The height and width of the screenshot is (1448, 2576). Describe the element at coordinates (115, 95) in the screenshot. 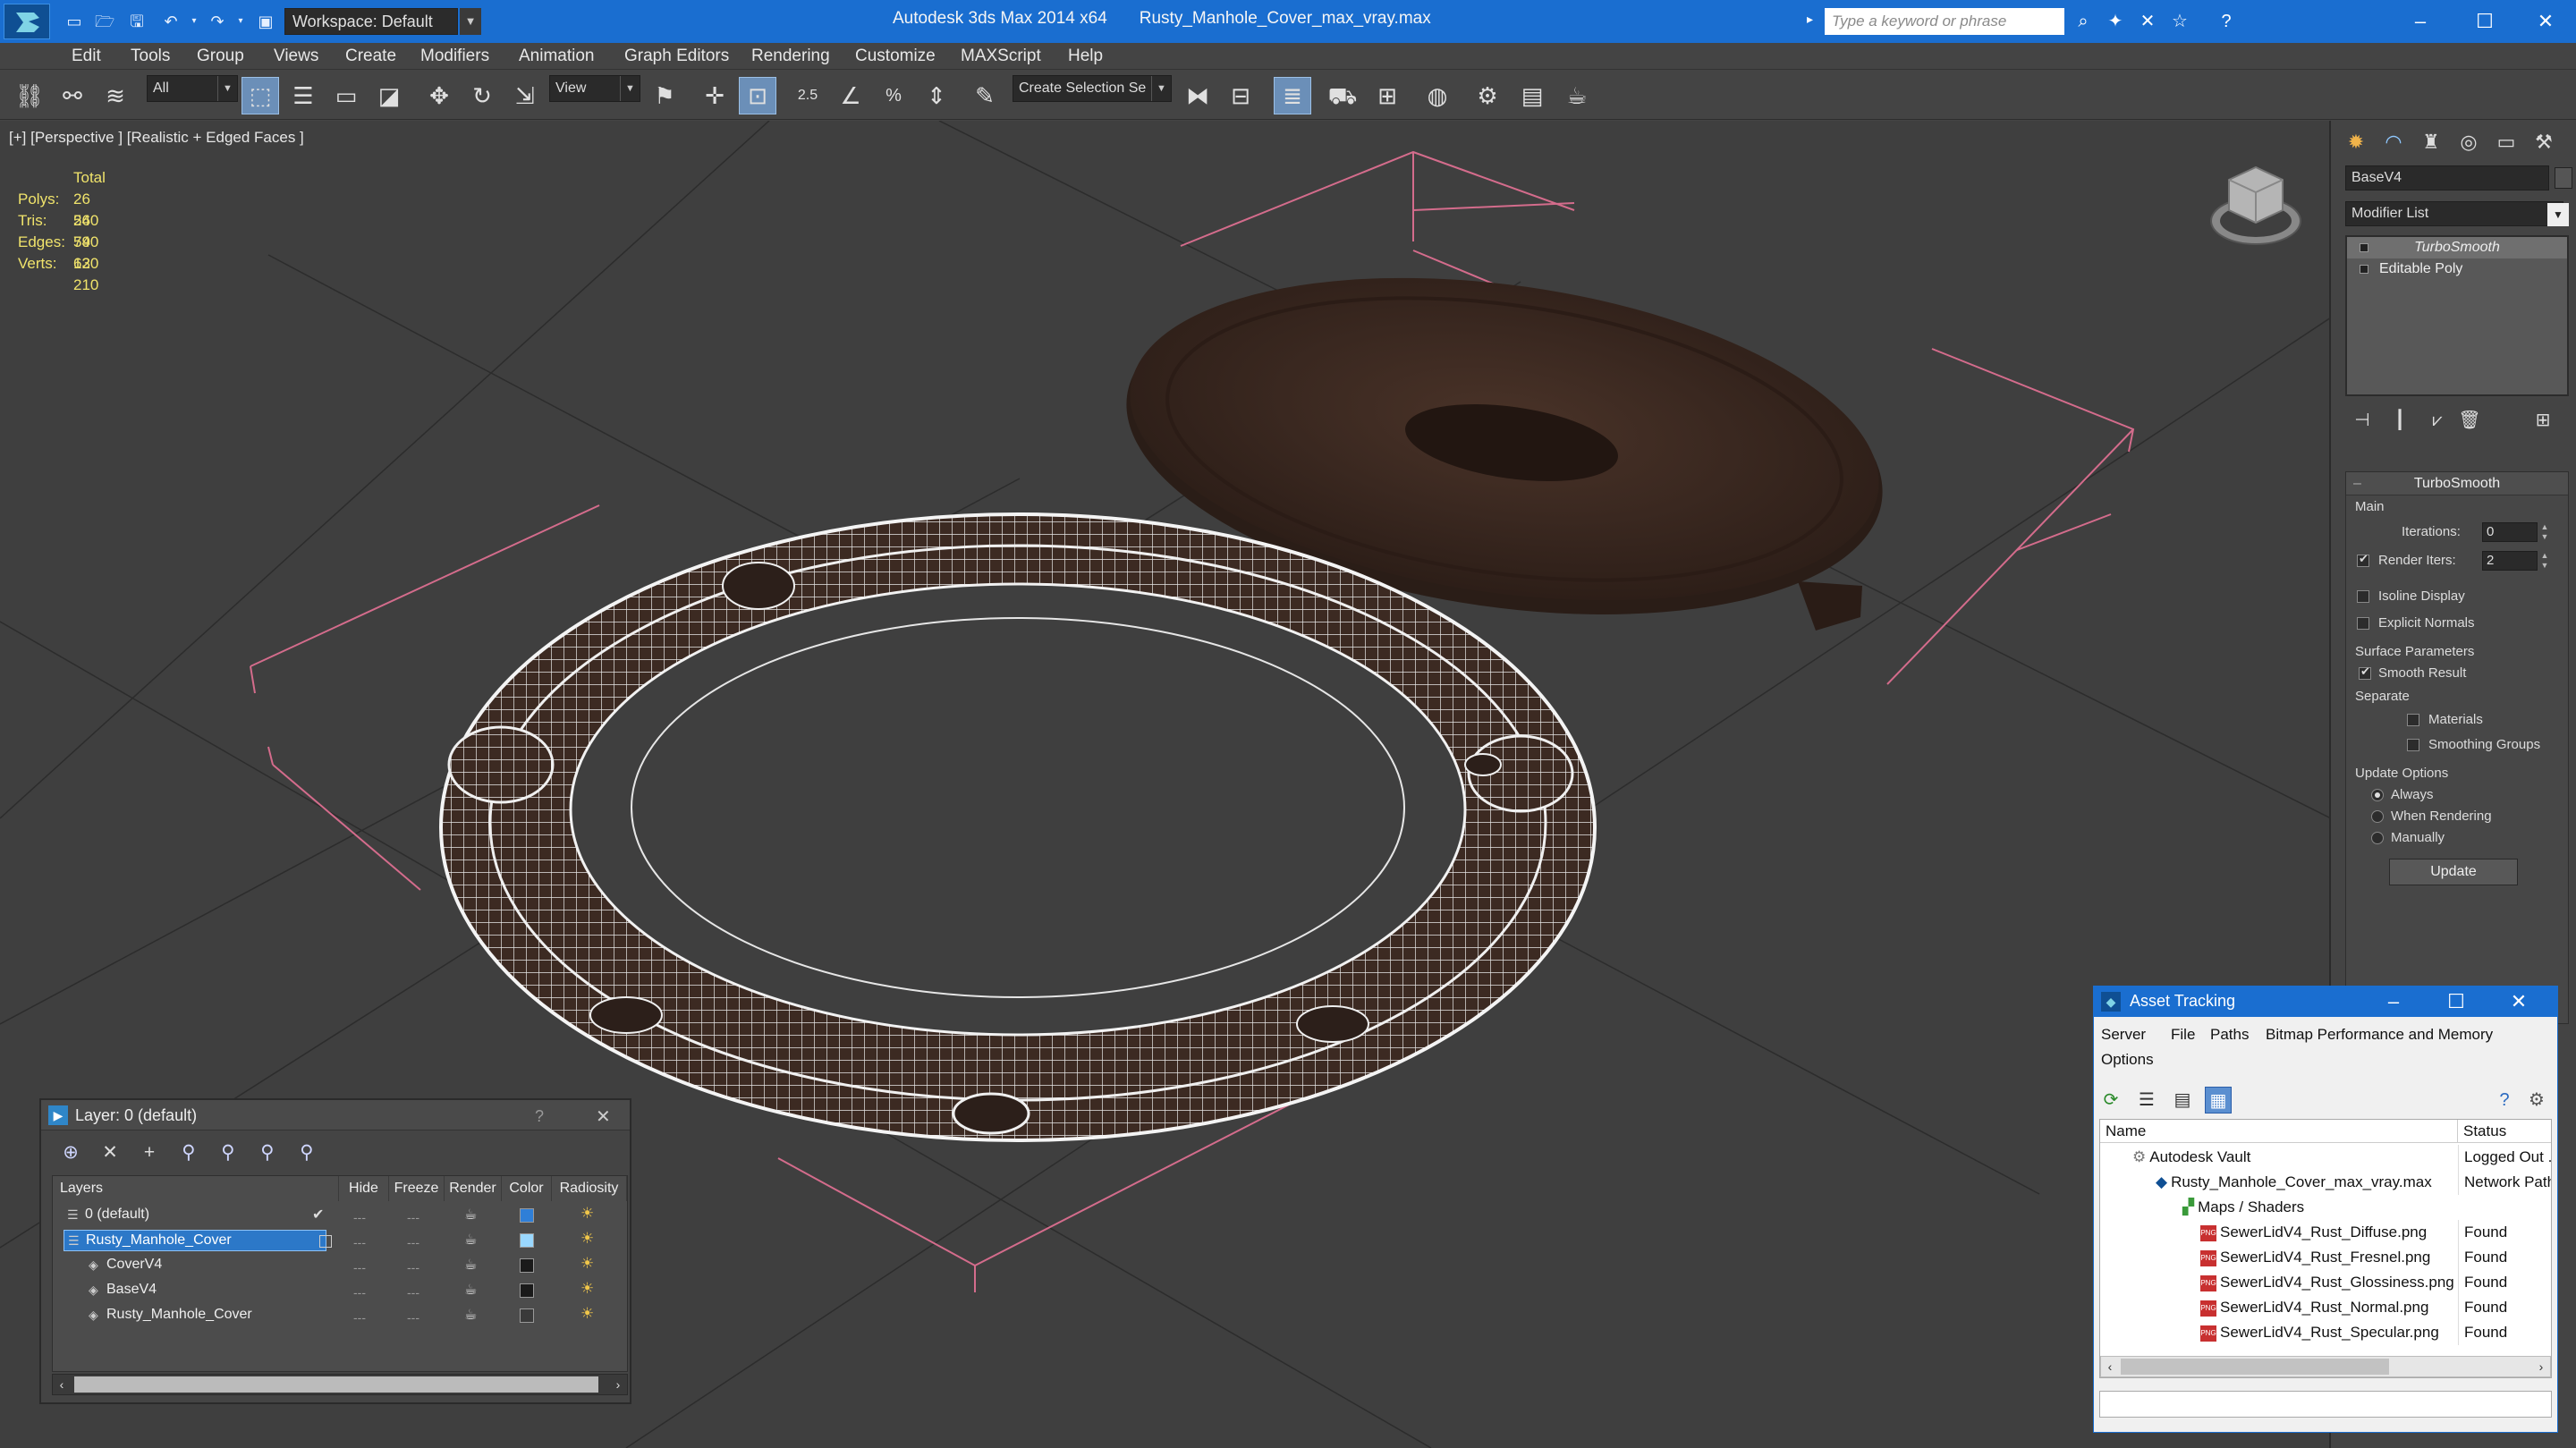

I see `bind-space-warp-icon: ≋` at that location.